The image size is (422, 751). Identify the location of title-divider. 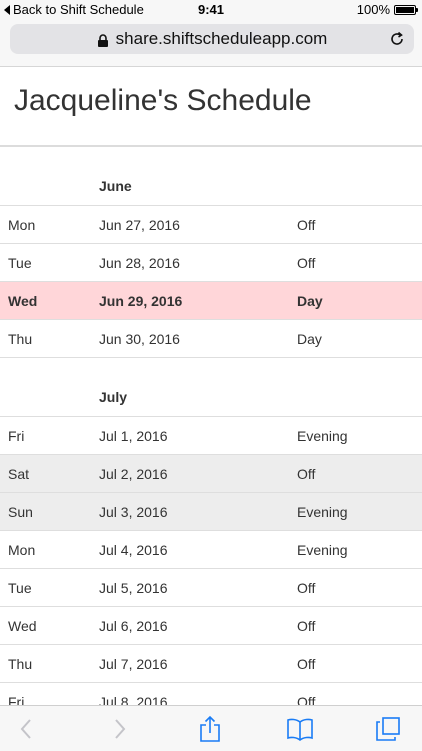
(211, 146).